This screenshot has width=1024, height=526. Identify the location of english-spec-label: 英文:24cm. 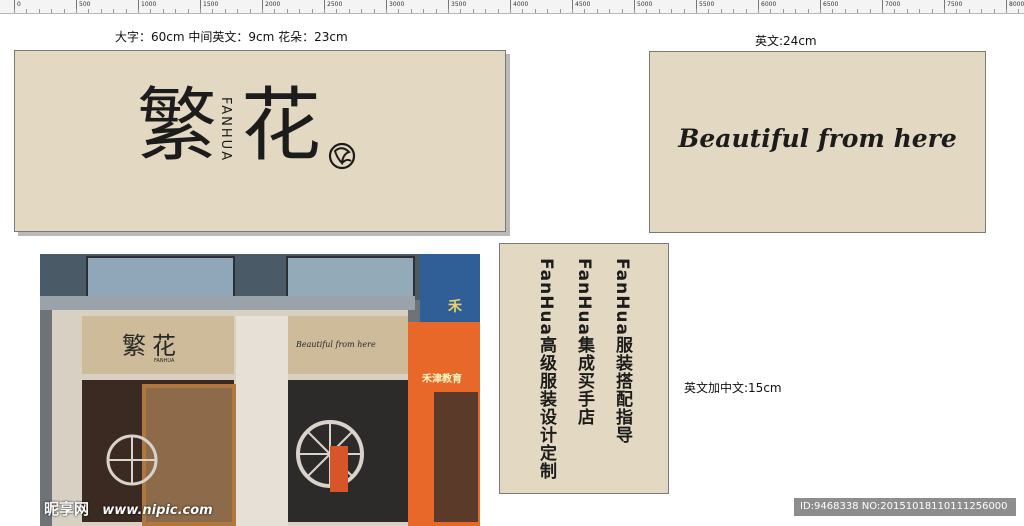
(786, 41).